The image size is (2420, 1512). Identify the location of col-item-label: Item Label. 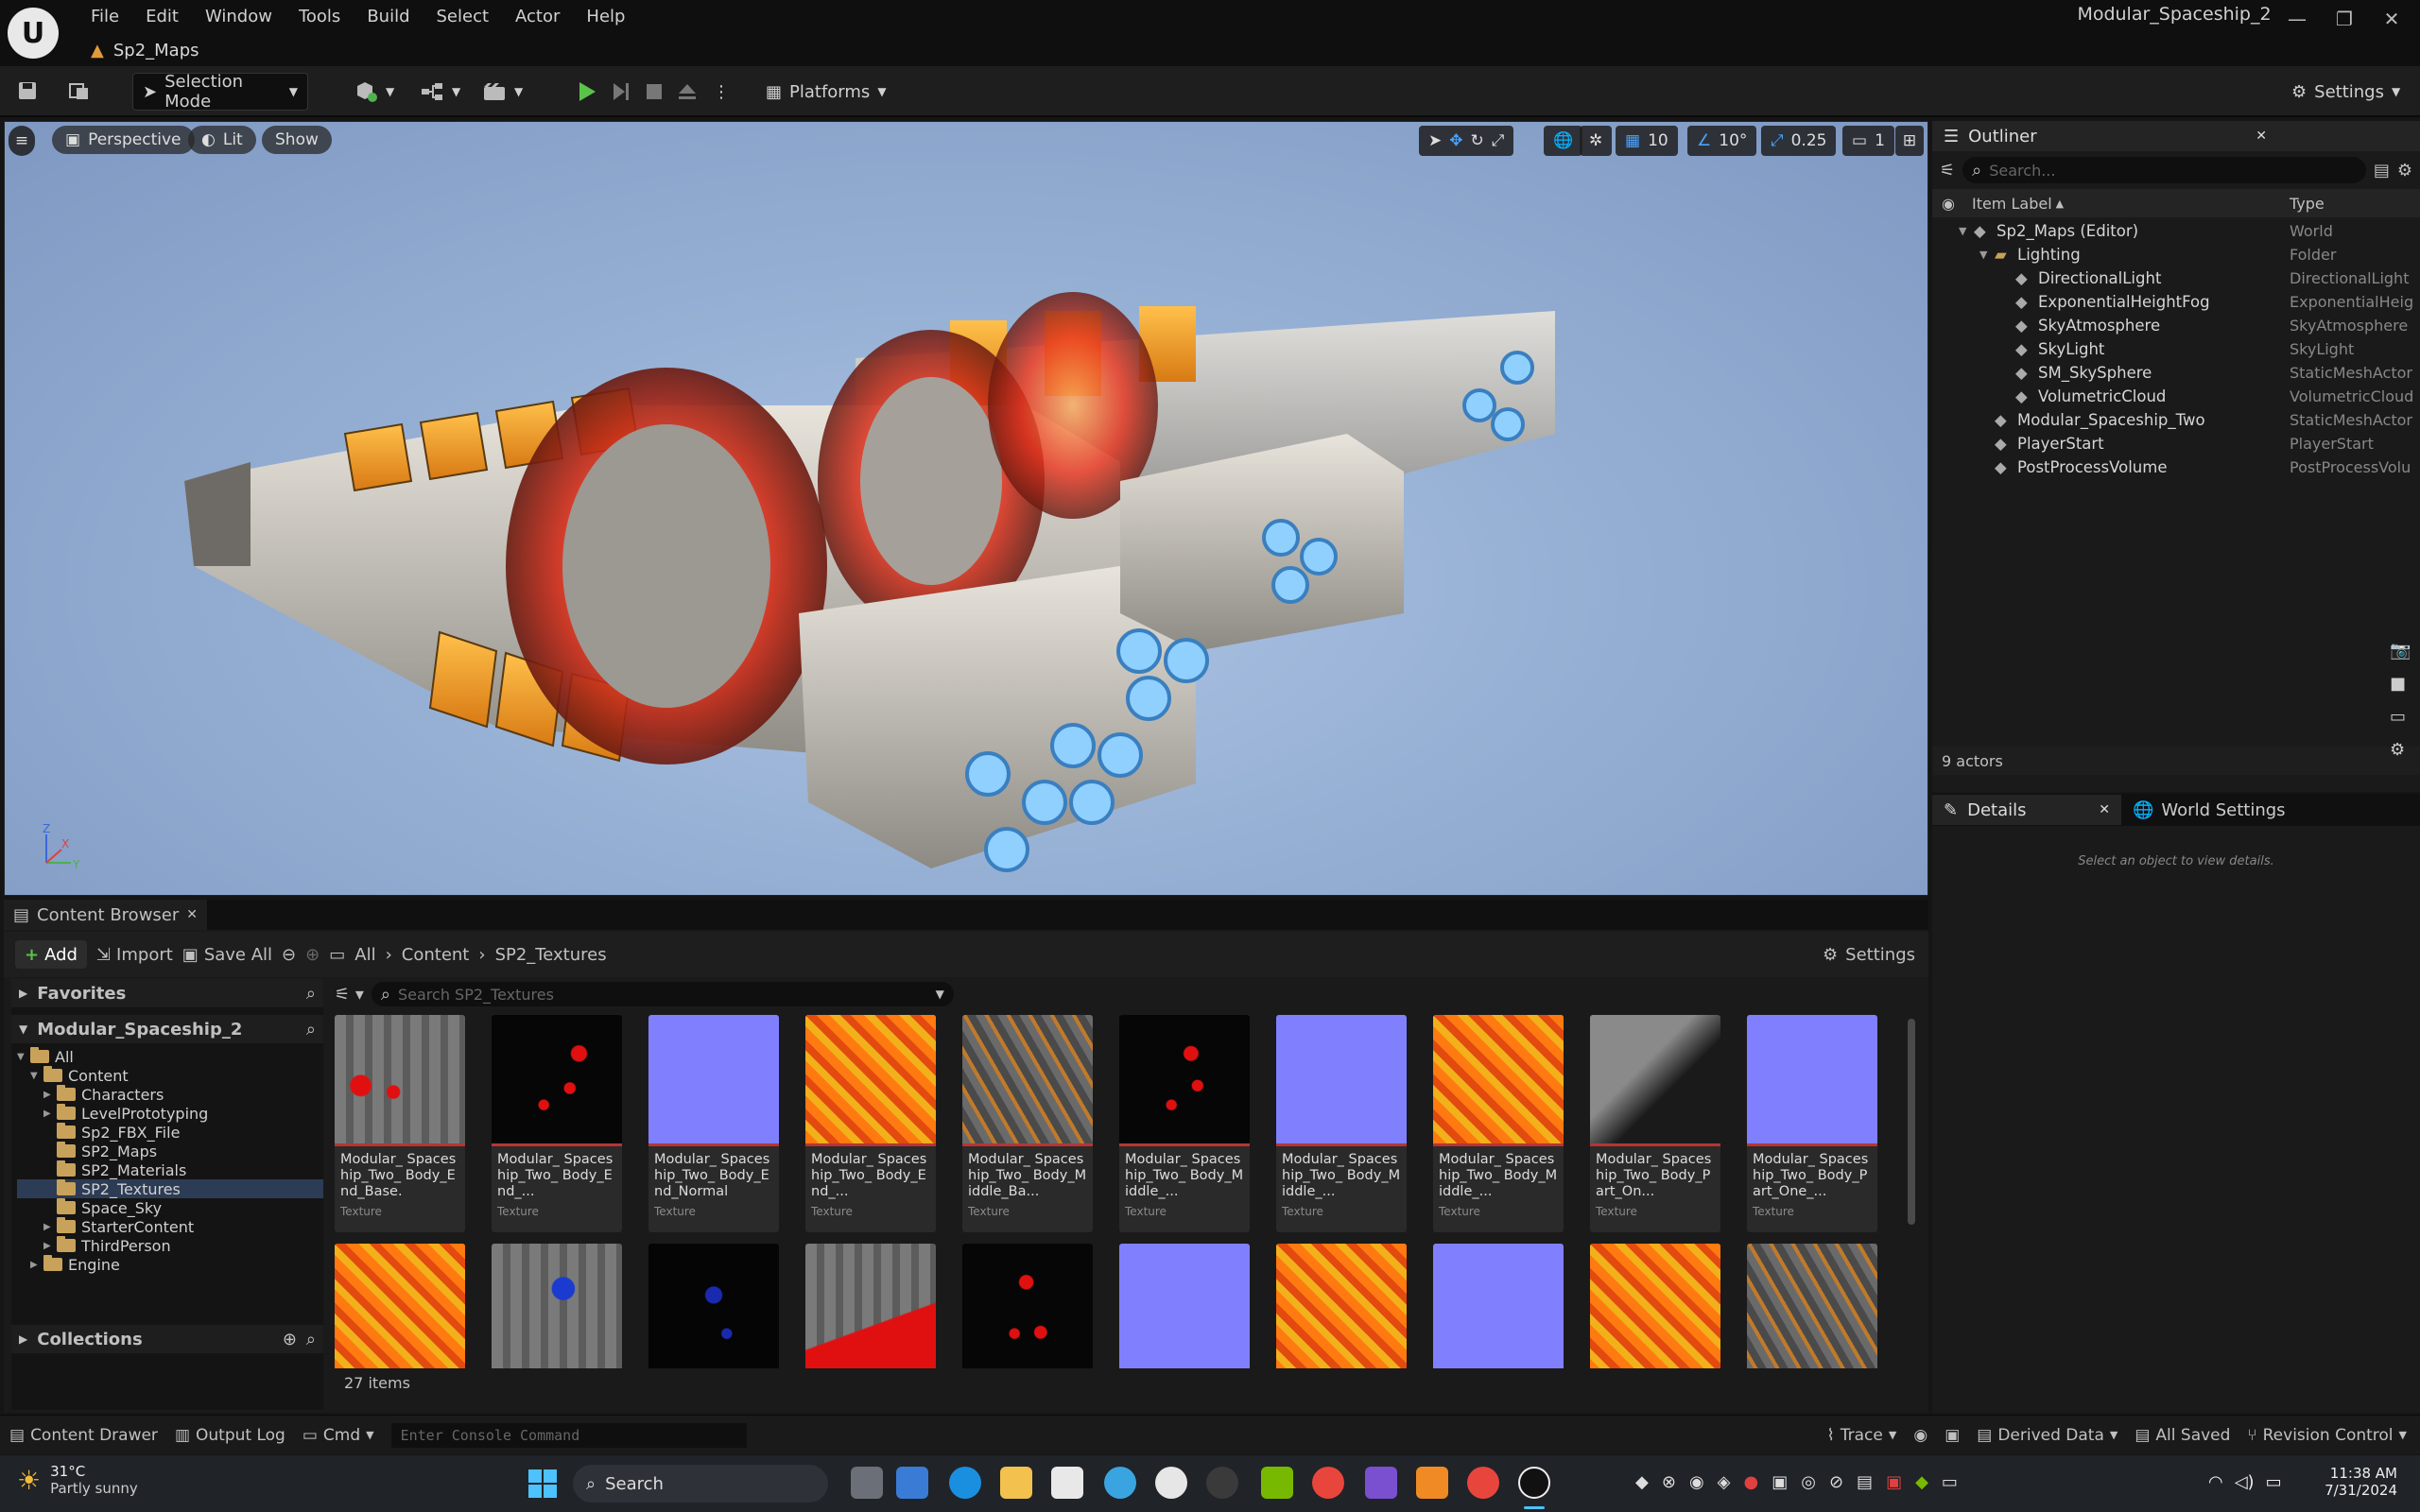
(2012, 204).